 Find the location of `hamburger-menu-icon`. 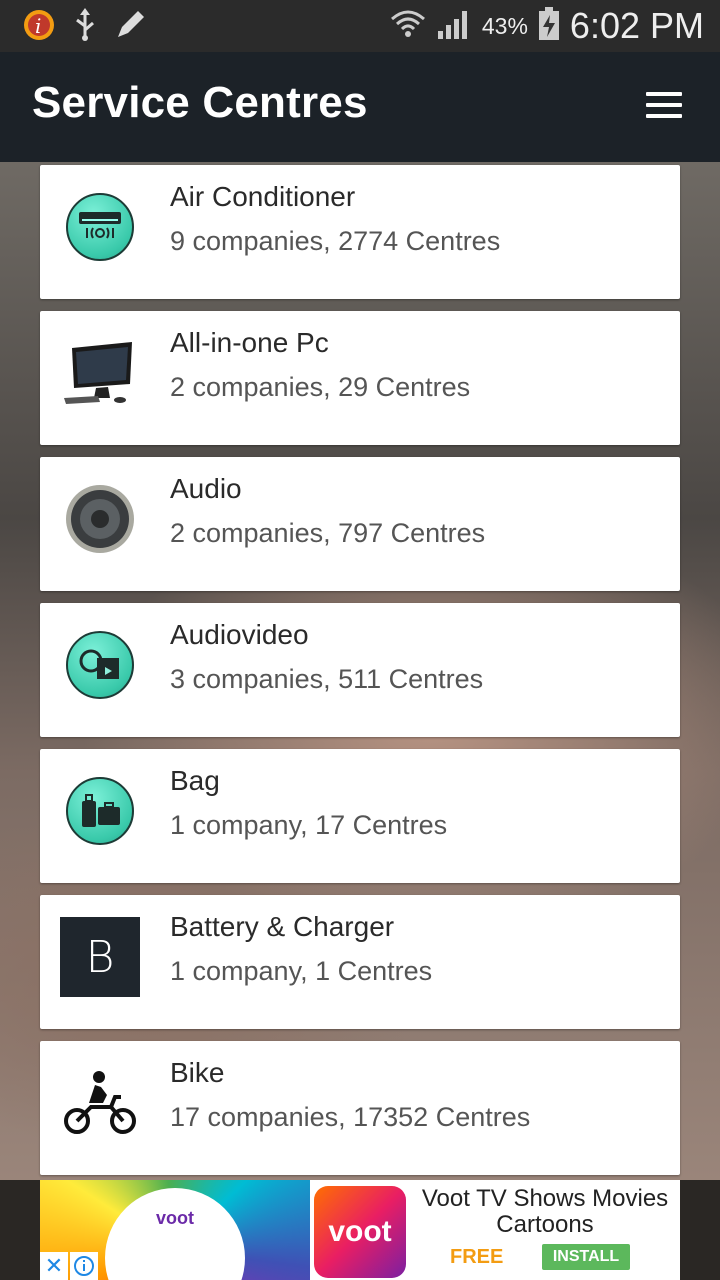

hamburger-menu-icon is located at coordinates (664, 106).